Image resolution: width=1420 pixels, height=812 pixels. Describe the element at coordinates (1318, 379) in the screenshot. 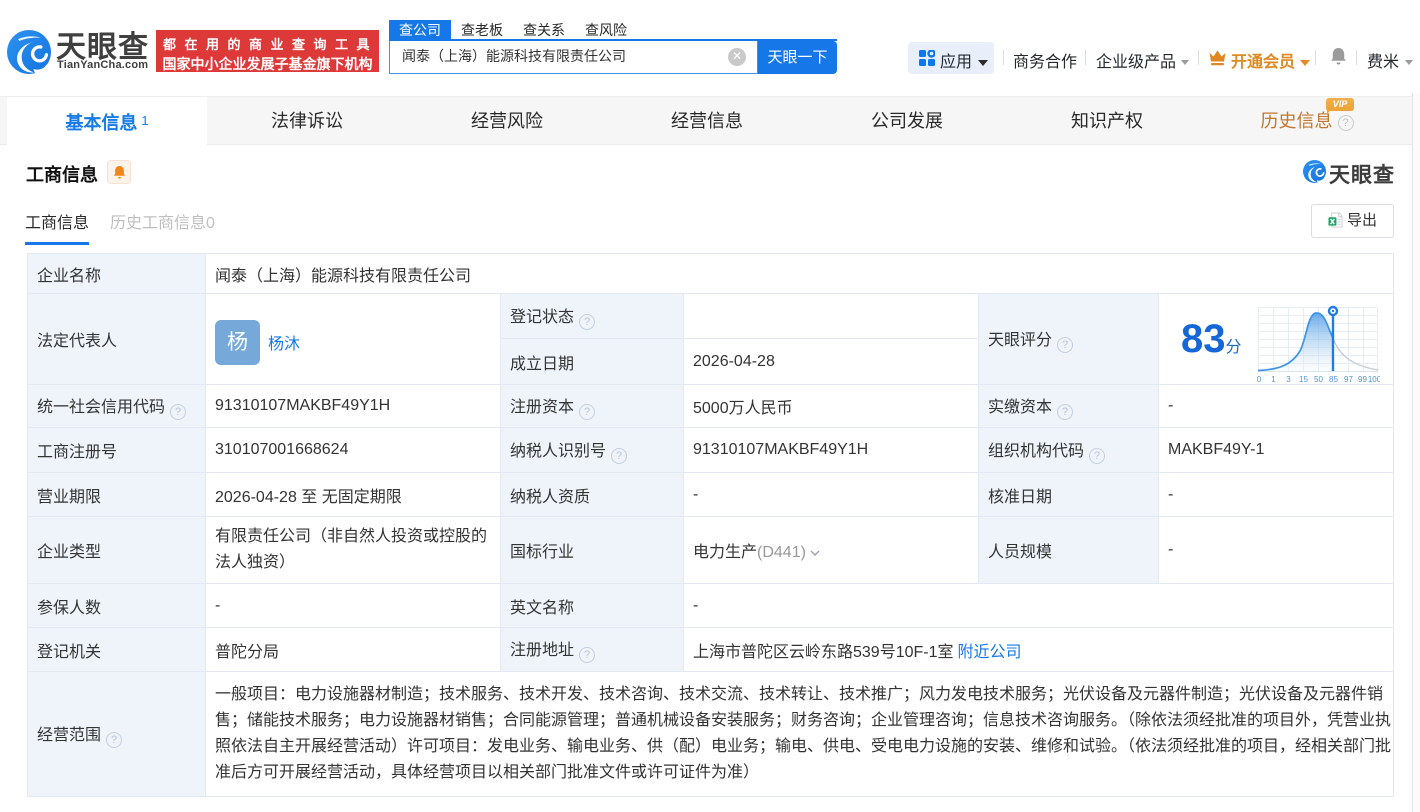

I see `svg-text: 50` at that location.